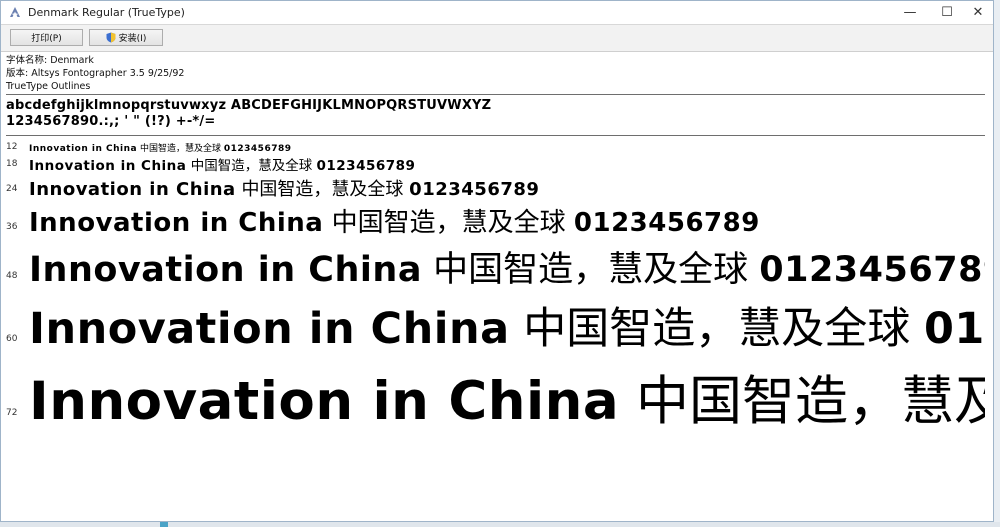 The image size is (1000, 527). Describe the element at coordinates (48, 86) in the screenshot. I see `font-type-text: TrueType Outlines` at that location.